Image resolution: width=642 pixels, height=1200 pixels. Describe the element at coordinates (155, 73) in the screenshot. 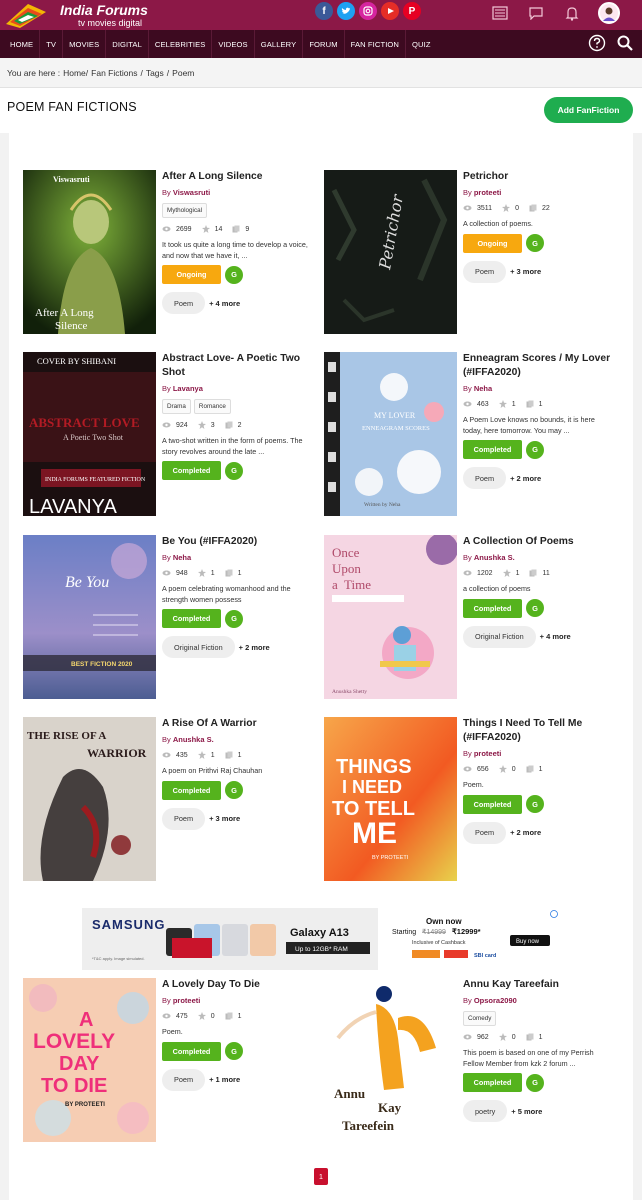

I see `breadcrumb-tags: Tags` at that location.